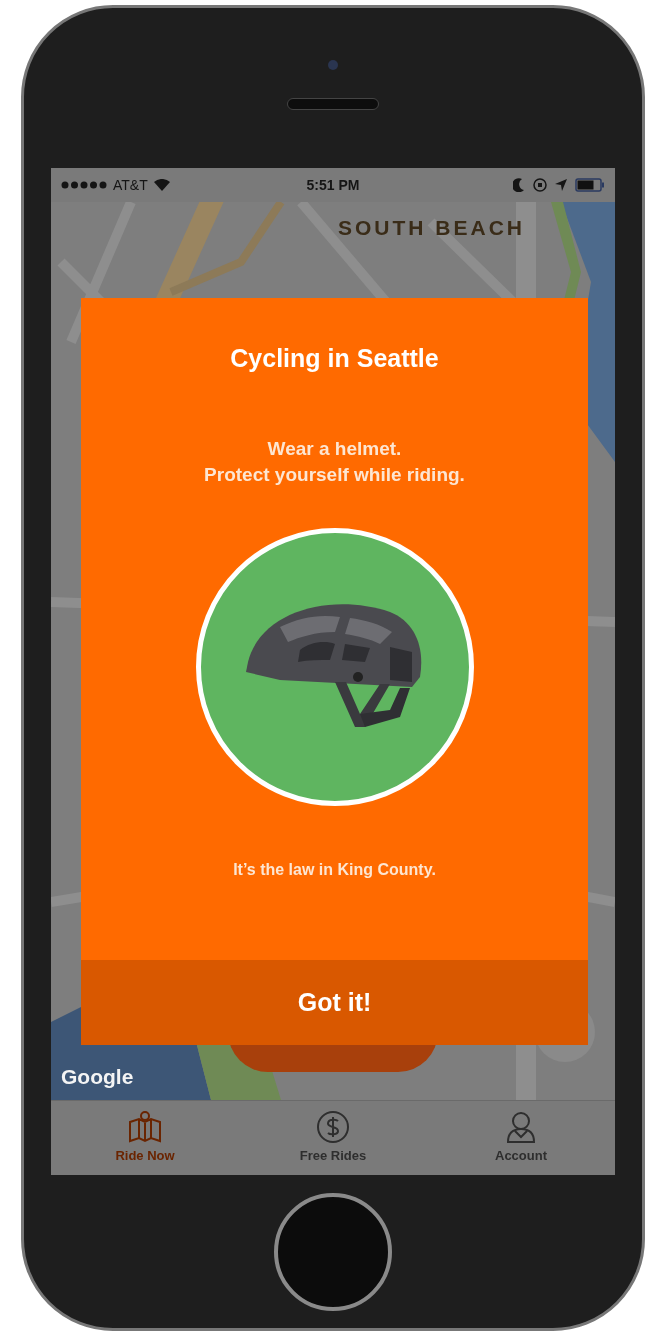 The height and width of the screenshot is (1337, 666). I want to click on tab-bar-item: Account, so click(521, 1138).